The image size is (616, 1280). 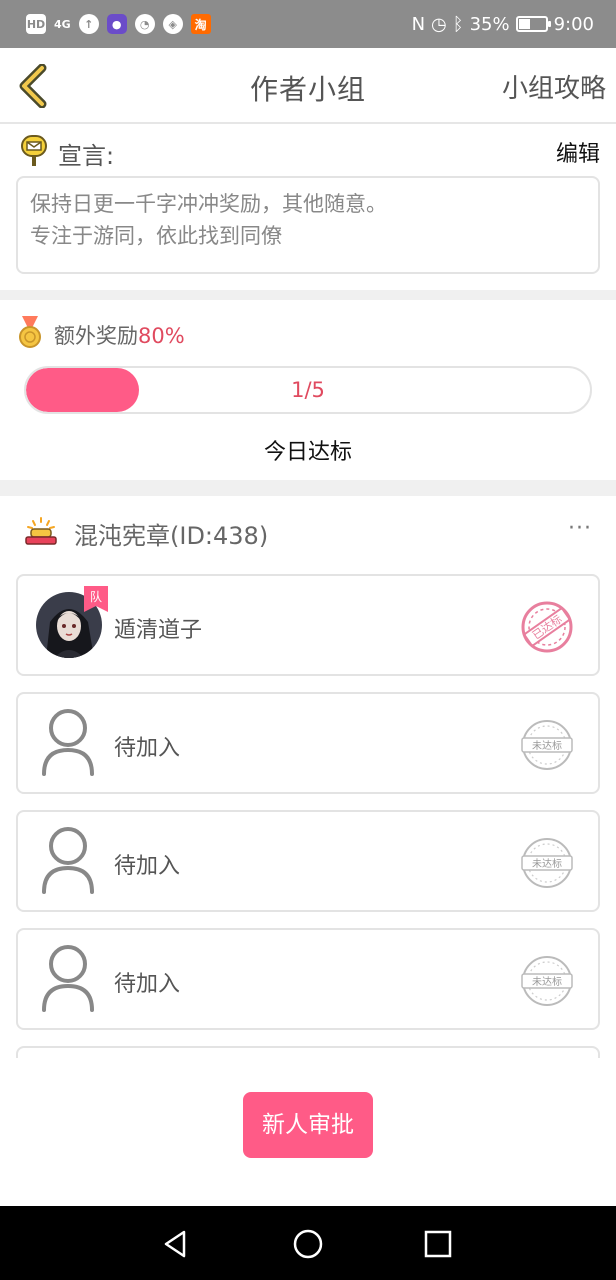 I want to click on battery-icon, so click(x=533, y=24).